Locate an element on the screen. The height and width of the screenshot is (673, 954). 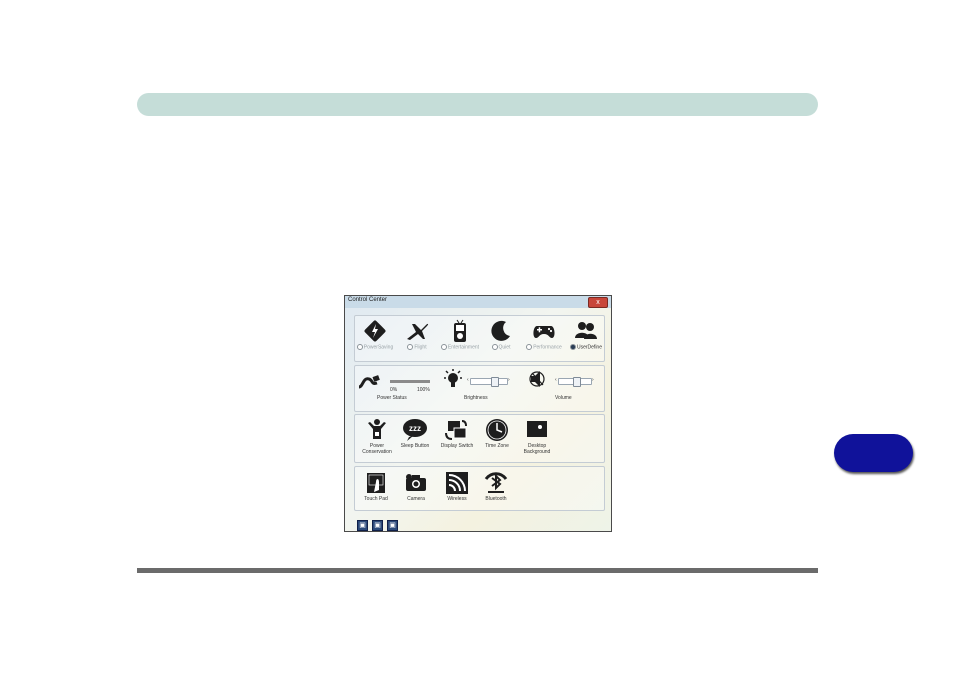
volume-right-arrow: › is located at coordinates (593, 380).